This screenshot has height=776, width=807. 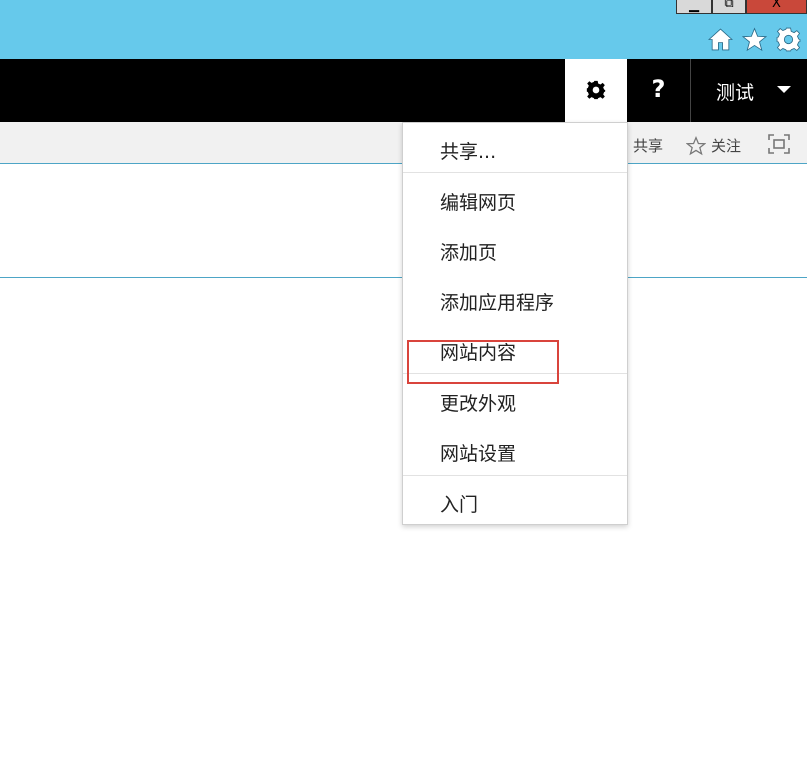 I want to click on browser-toolbar-icons, so click(x=754, y=39).